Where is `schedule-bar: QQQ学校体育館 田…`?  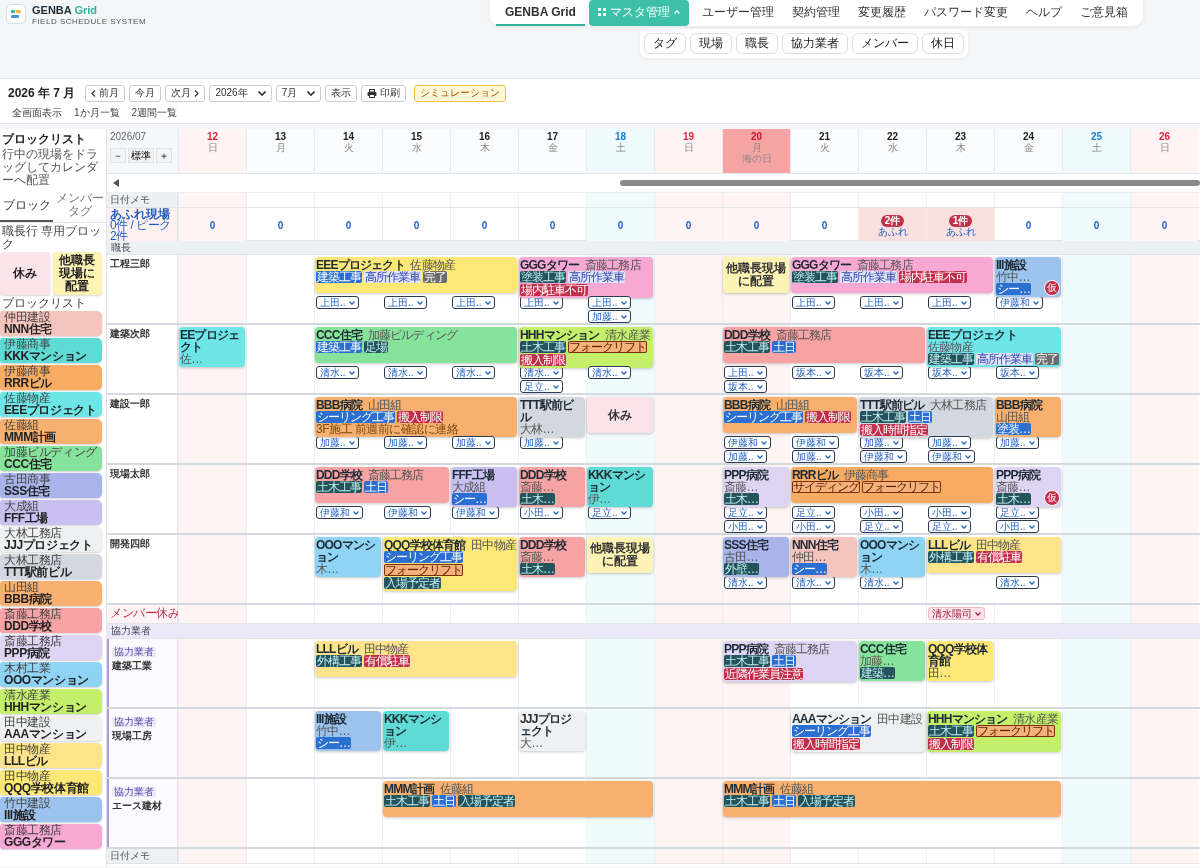 schedule-bar: QQQ学校体育館 田… is located at coordinates (960, 661).